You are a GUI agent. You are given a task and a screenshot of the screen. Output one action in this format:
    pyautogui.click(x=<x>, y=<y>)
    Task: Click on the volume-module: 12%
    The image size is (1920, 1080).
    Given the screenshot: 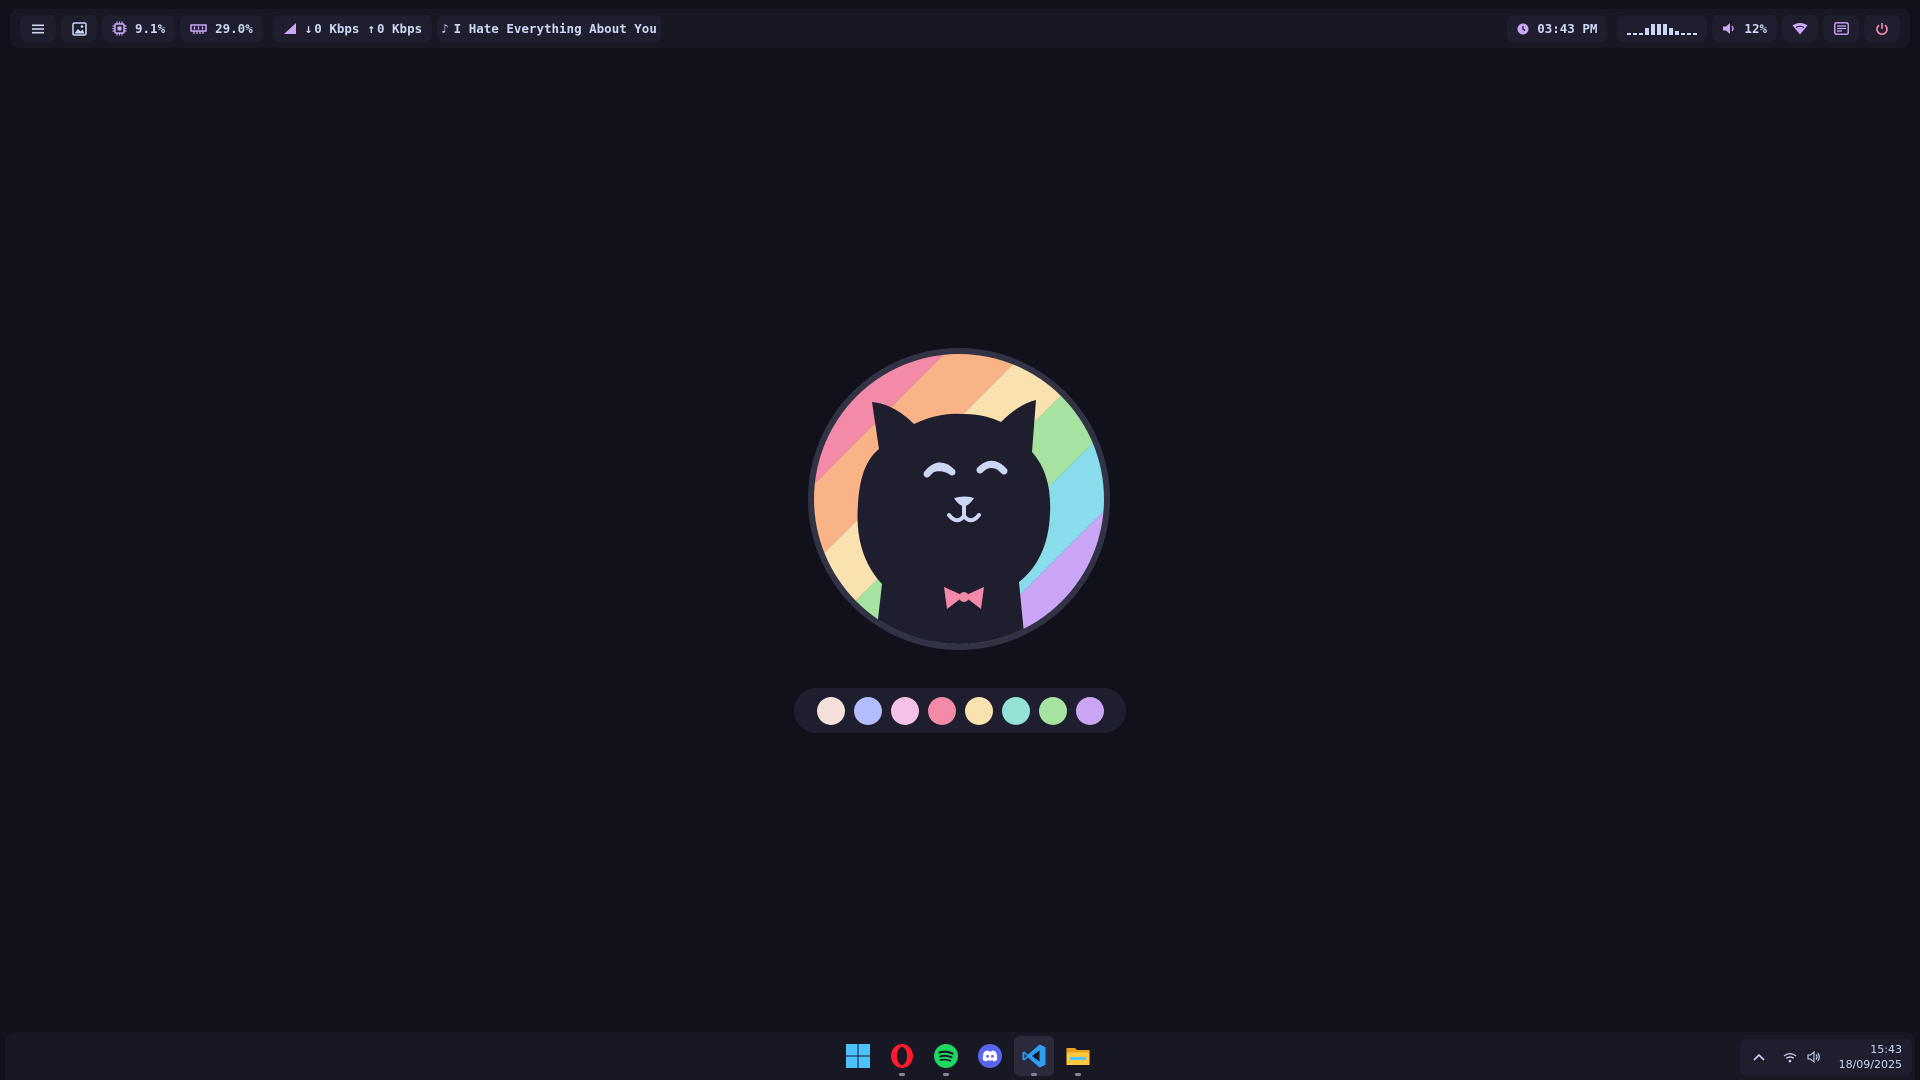 What is the action you would take?
    pyautogui.click(x=1744, y=28)
    